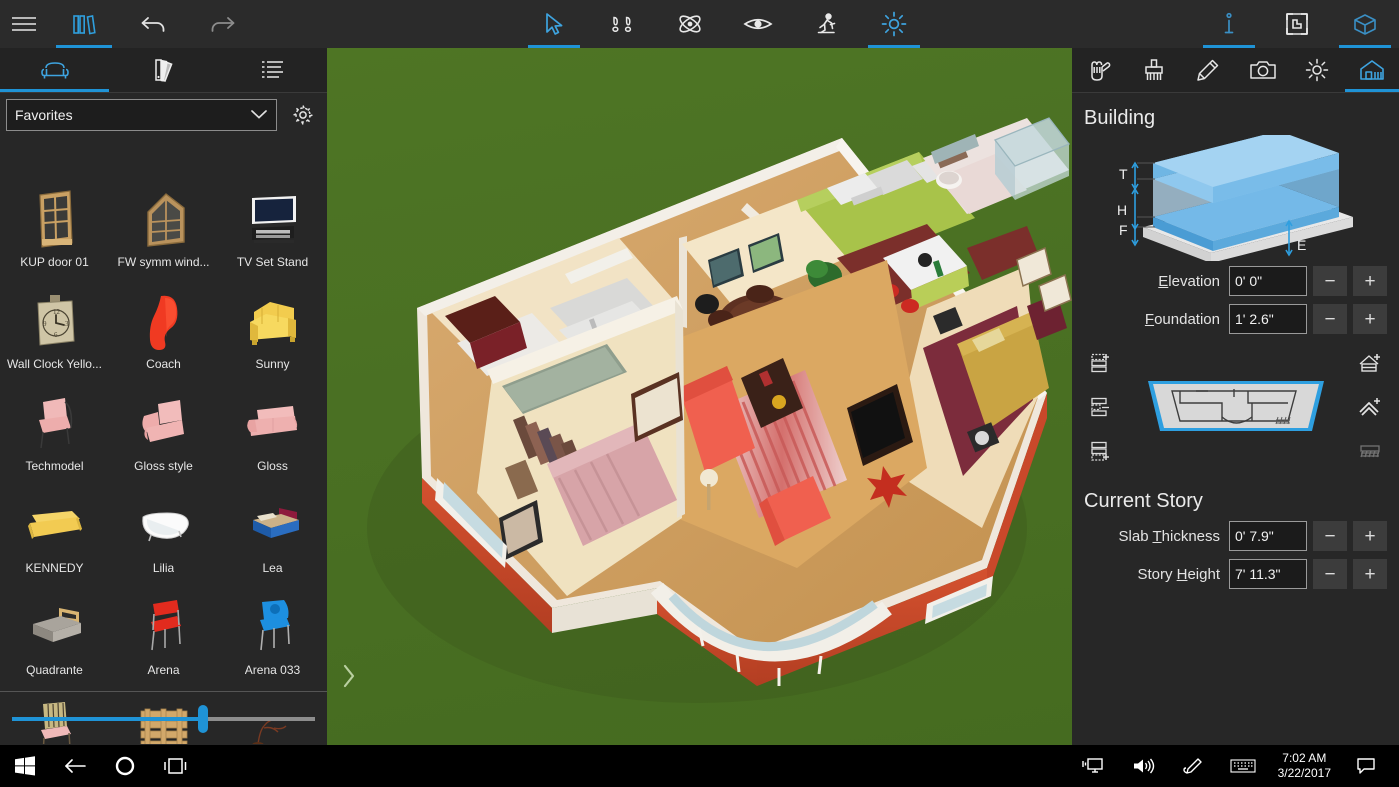  Describe the element at coordinates (303, 115) in the screenshot. I see `gear-icon` at that location.